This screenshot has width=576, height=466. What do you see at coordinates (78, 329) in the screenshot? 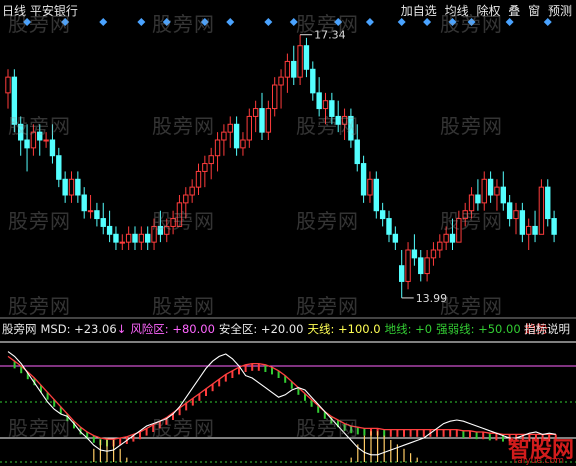
I see `msd-value: MSD: +23.06` at bounding box center [78, 329].